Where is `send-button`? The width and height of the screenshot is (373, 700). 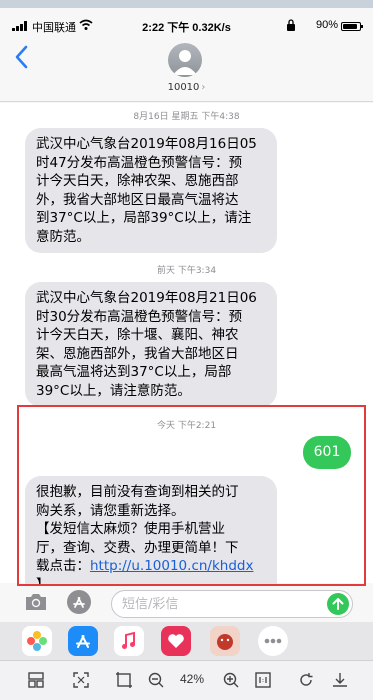
send-button is located at coordinates (338, 604).